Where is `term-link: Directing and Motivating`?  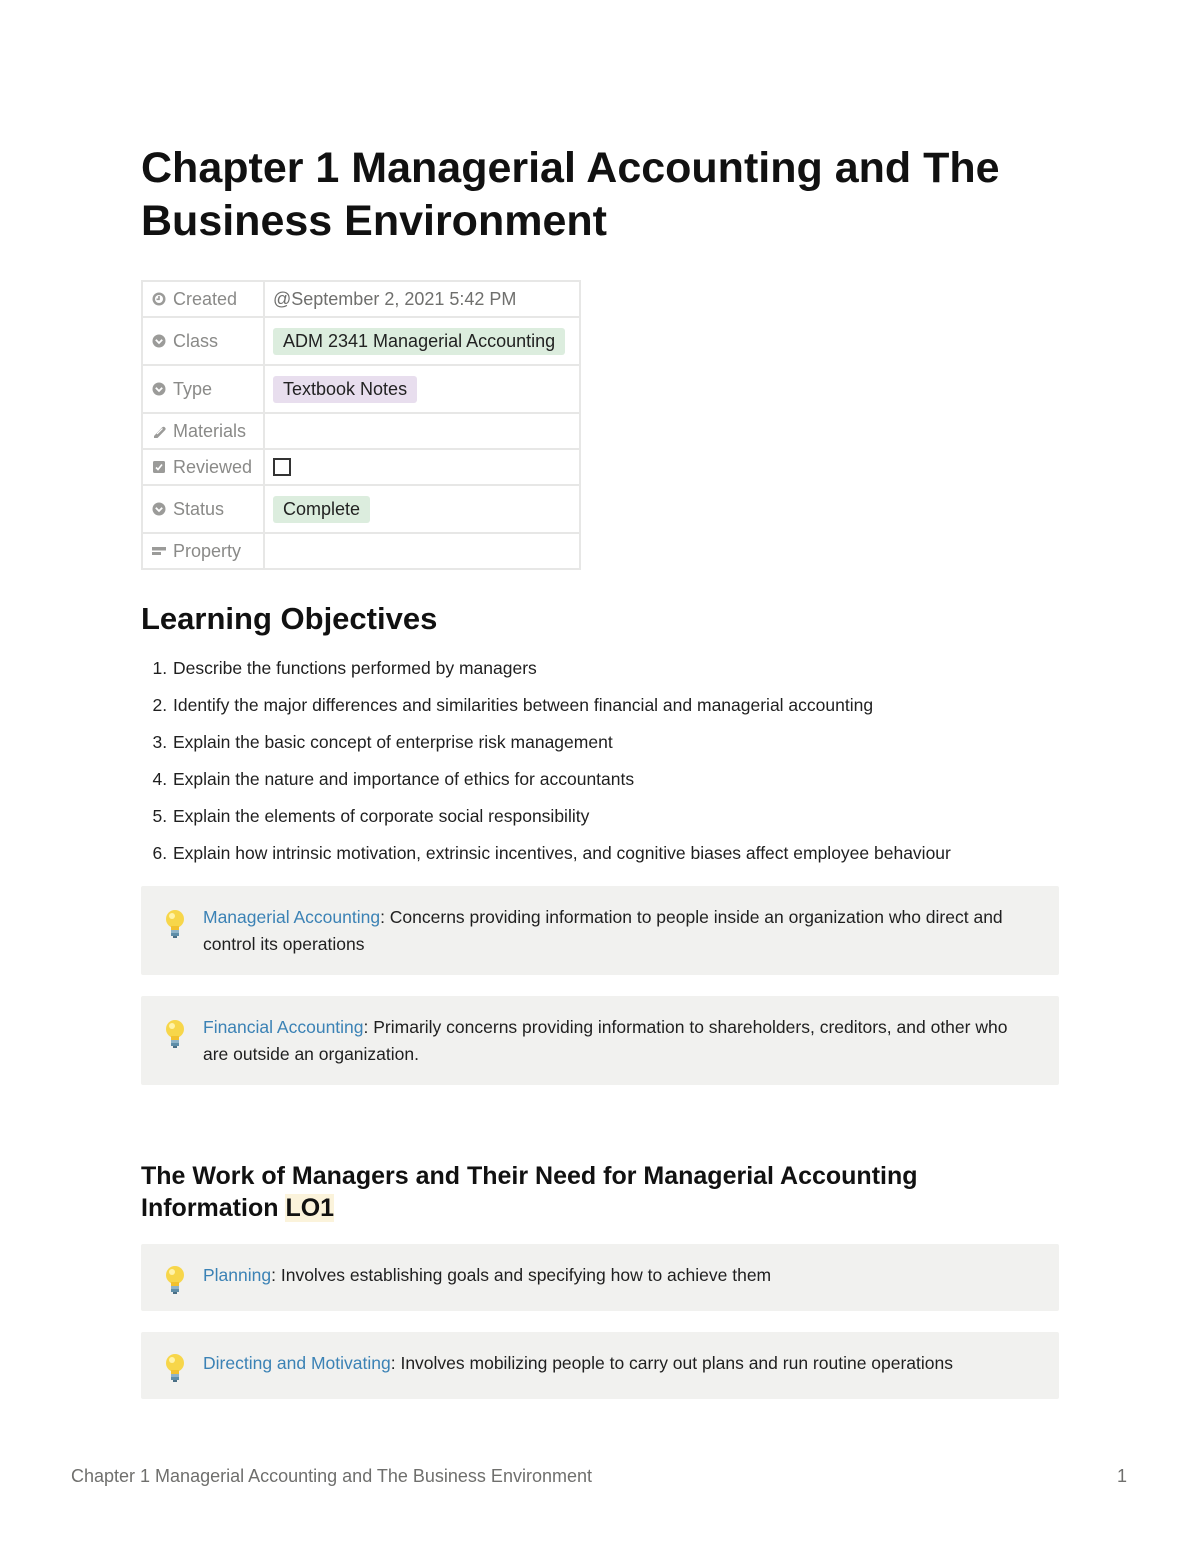 term-link: Directing and Motivating is located at coordinates (297, 1363).